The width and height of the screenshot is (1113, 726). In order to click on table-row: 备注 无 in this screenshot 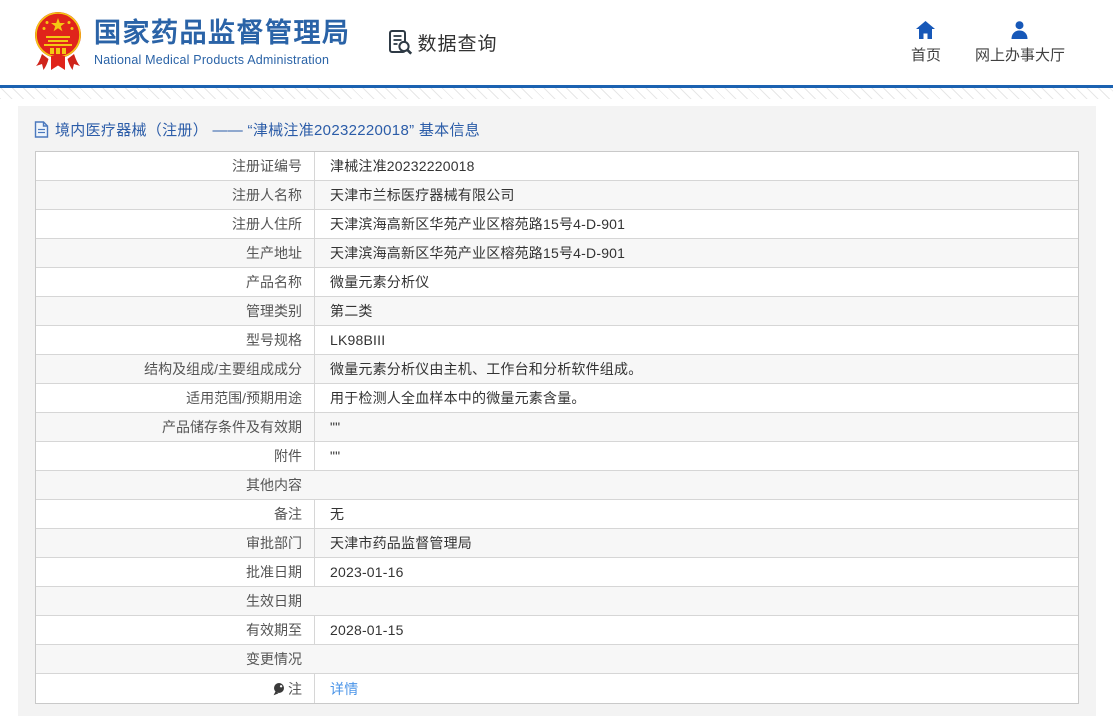, I will do `click(557, 514)`.